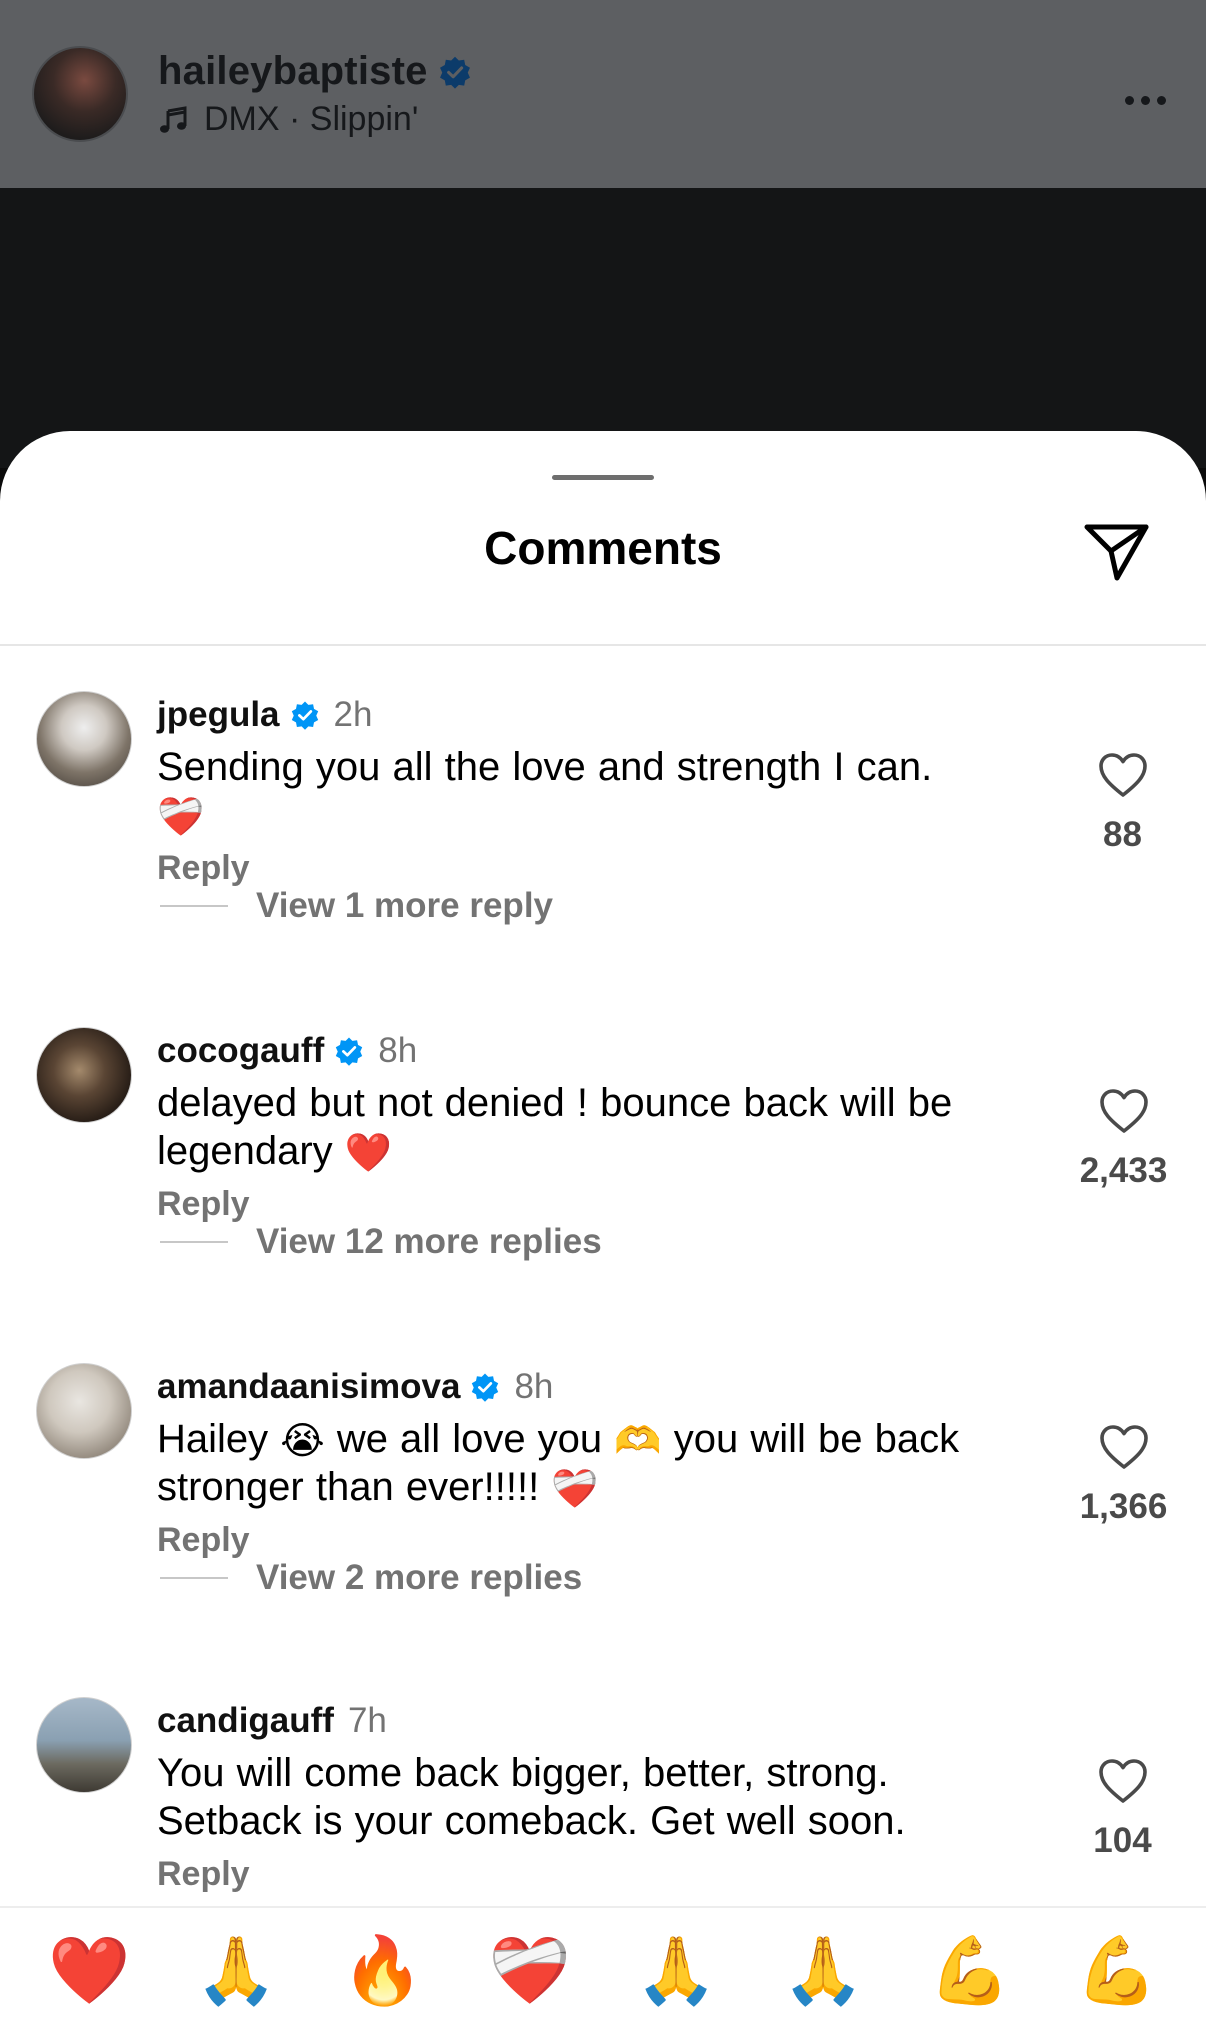  What do you see at coordinates (245, 1151) in the screenshot?
I see `comment-text-line-2: legendary` at bounding box center [245, 1151].